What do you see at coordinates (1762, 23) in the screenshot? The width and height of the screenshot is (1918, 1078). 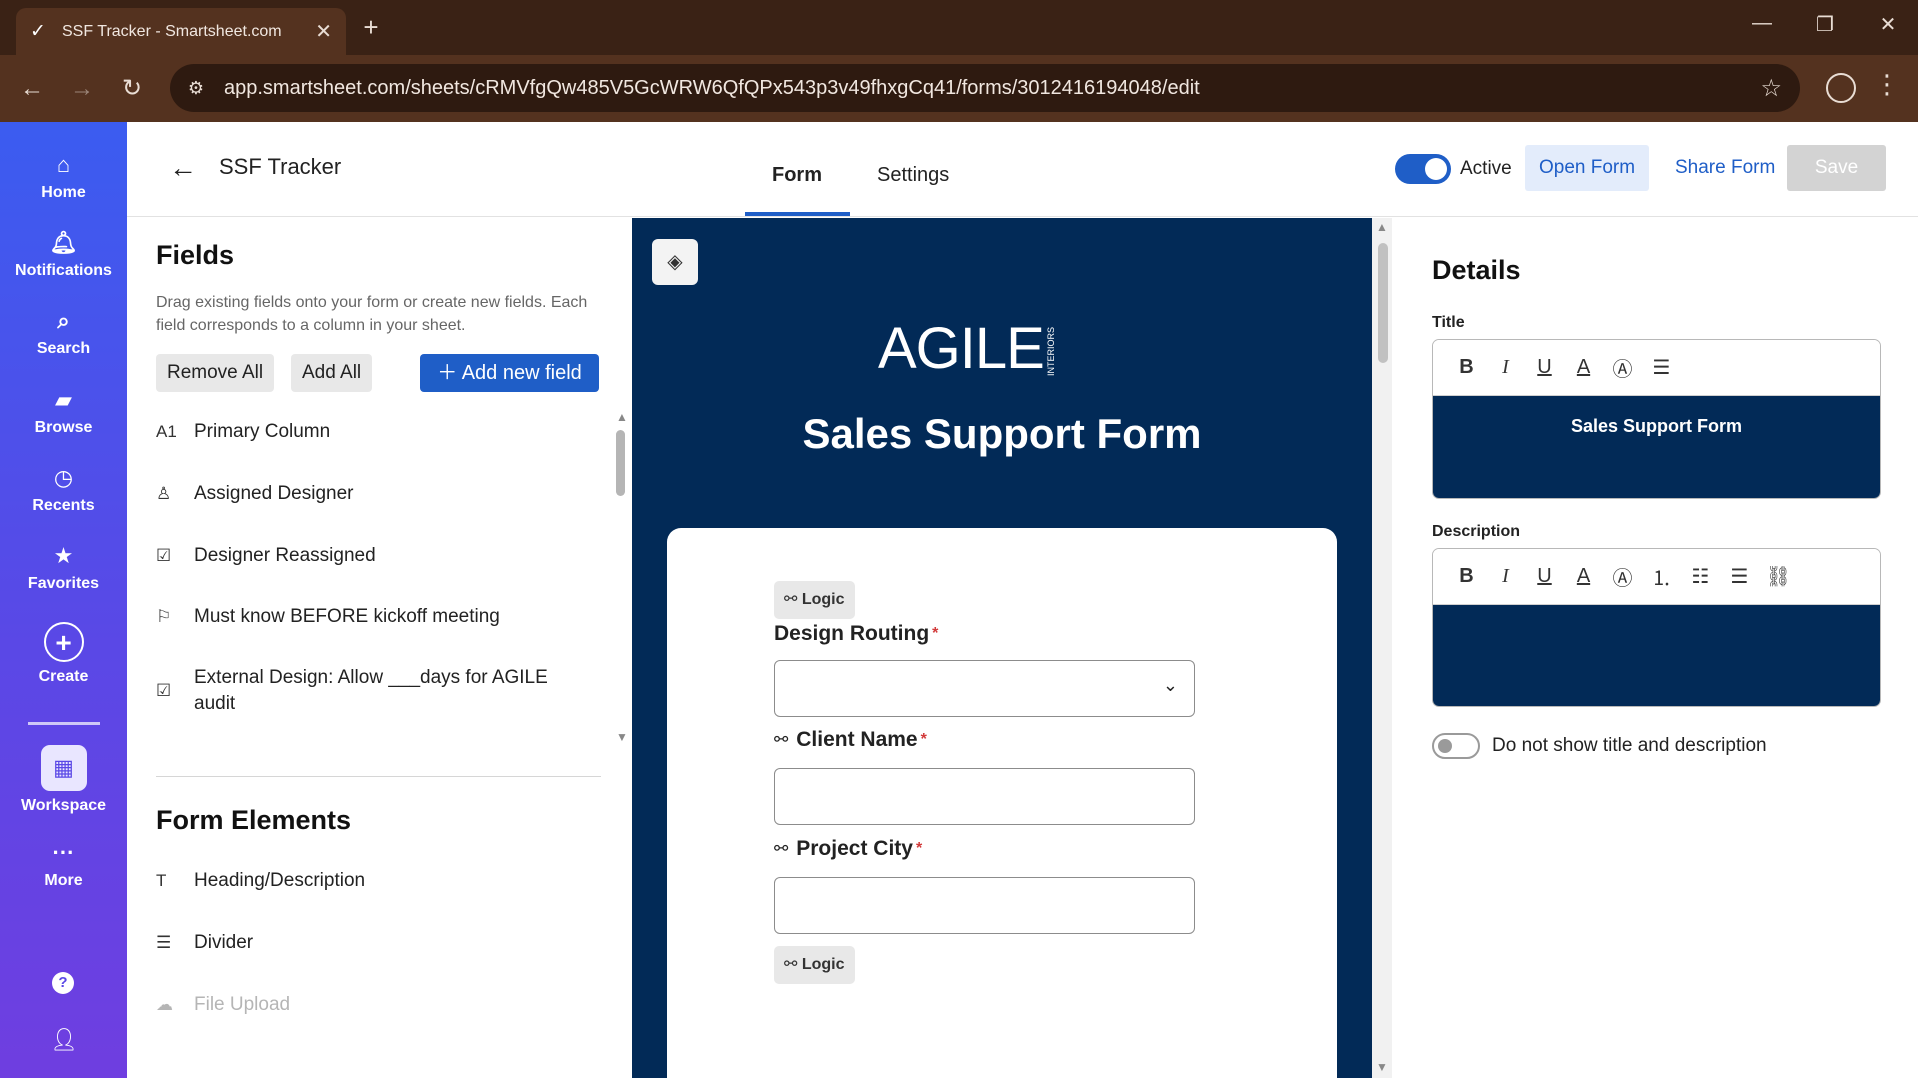 I see `minimize-window-icon: —` at bounding box center [1762, 23].